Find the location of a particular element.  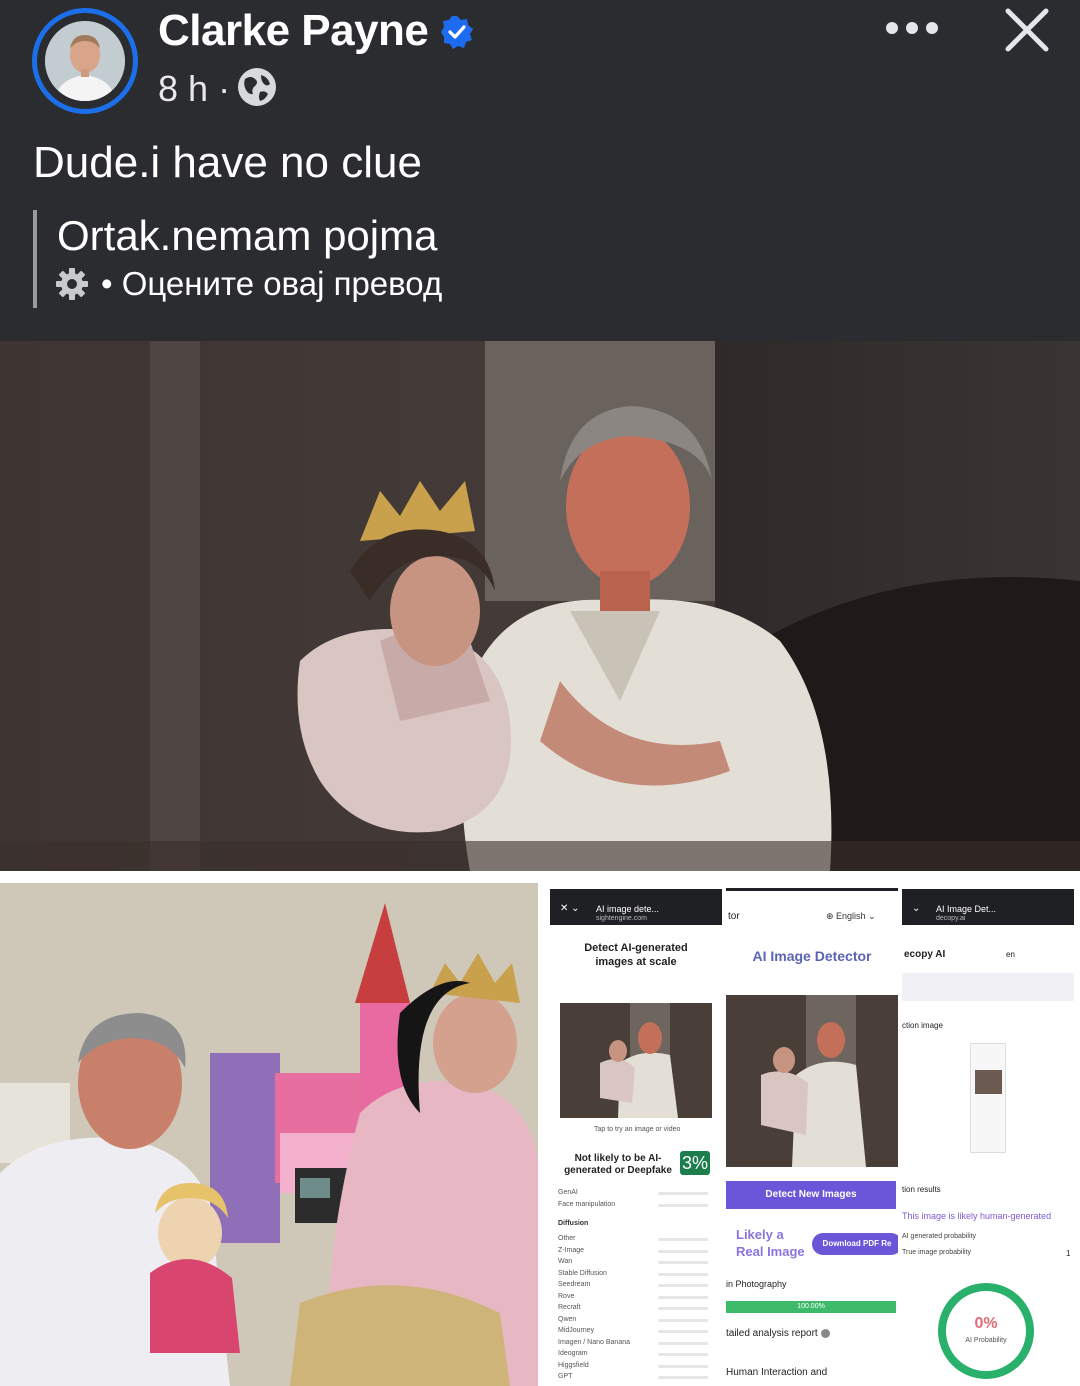

verdict-line1: Likely a is located at coordinates (760, 1234).